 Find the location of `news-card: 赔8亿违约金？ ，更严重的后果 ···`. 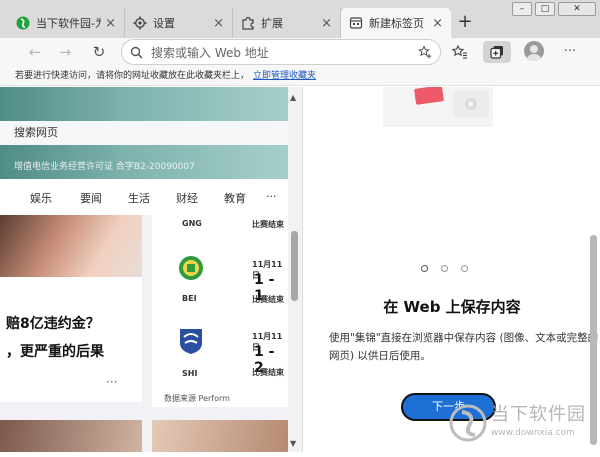

news-card: 赔8亿违约金？ ，更严重的后果 ··· is located at coordinates (71, 339).